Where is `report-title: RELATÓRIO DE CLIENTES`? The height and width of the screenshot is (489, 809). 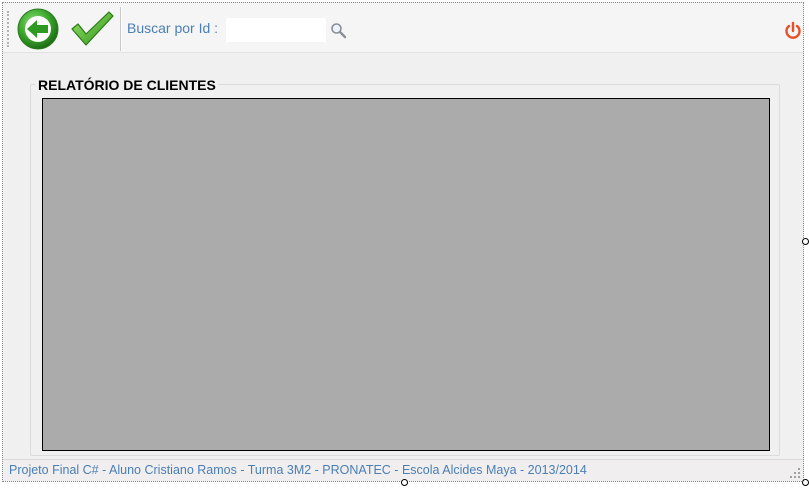 report-title: RELATÓRIO DE CLIENTES is located at coordinates (127, 85).